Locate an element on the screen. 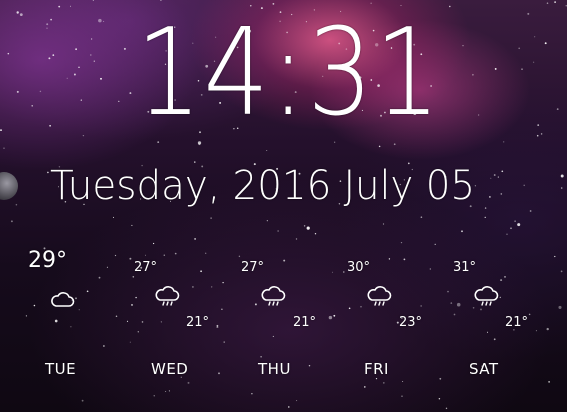 This screenshot has width=567, height=412. forecast-low-thu: 21° is located at coordinates (305, 322).